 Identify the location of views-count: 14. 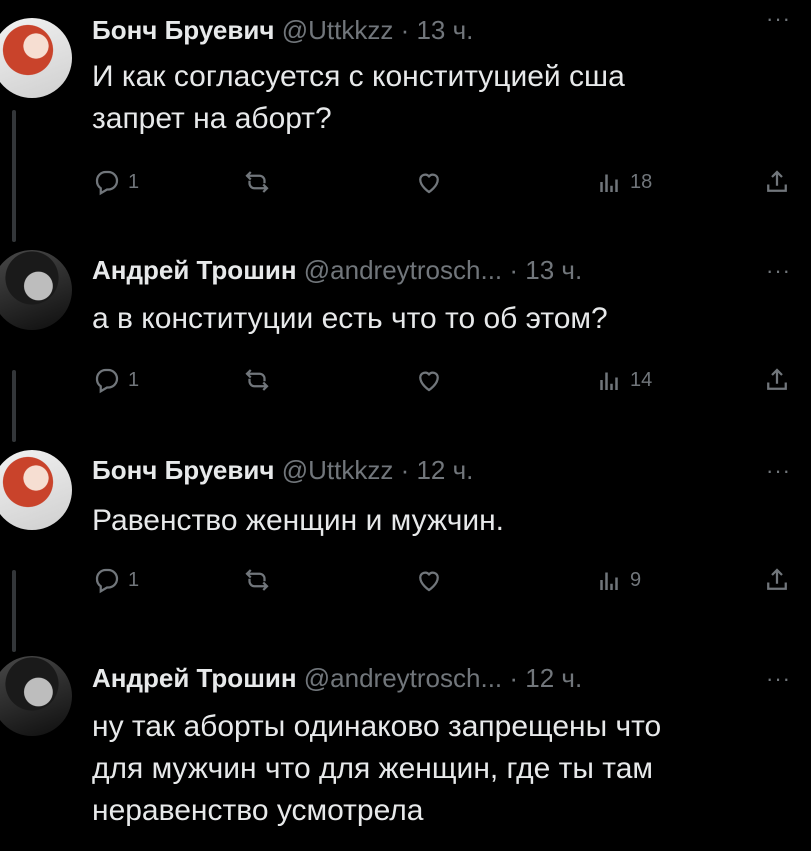
(641, 379).